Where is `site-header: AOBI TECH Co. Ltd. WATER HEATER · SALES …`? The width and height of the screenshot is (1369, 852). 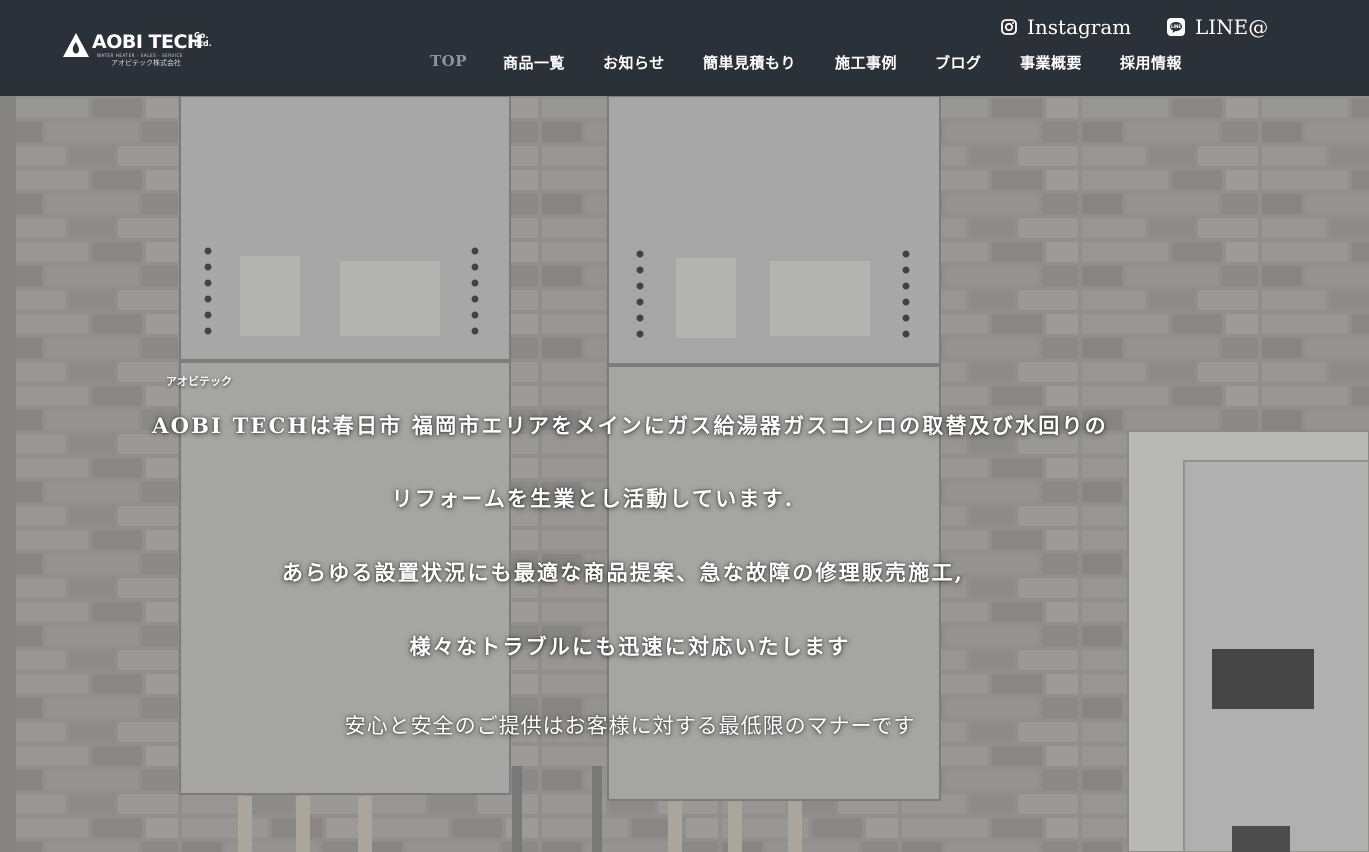 site-header: AOBI TECH Co. Ltd. WATER HEATER · SALES … is located at coordinates (684, 48).